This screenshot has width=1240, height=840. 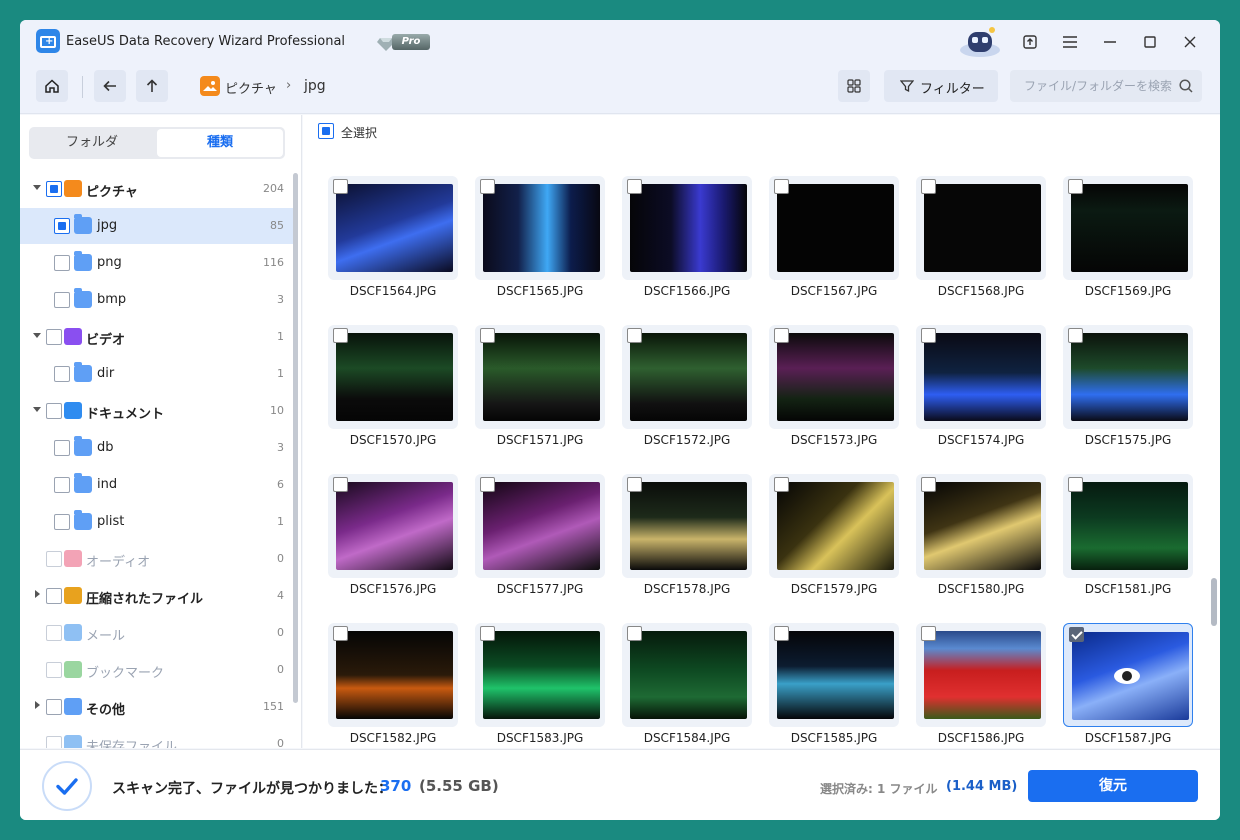 What do you see at coordinates (1070, 42) in the screenshot?
I see `menu-icon` at bounding box center [1070, 42].